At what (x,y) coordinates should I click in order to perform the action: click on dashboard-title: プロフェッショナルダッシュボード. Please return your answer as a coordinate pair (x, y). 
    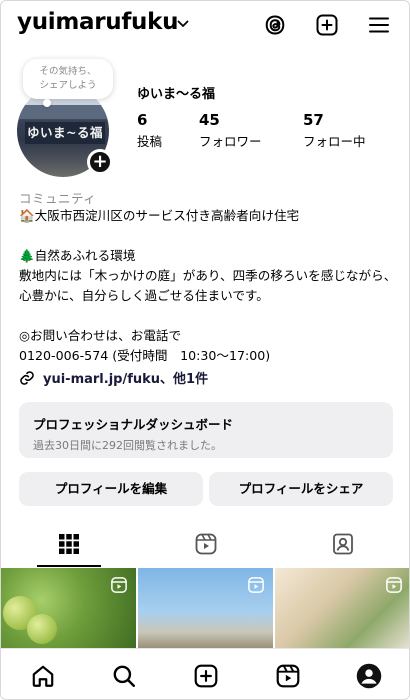
    Looking at the image, I should click on (133, 424).